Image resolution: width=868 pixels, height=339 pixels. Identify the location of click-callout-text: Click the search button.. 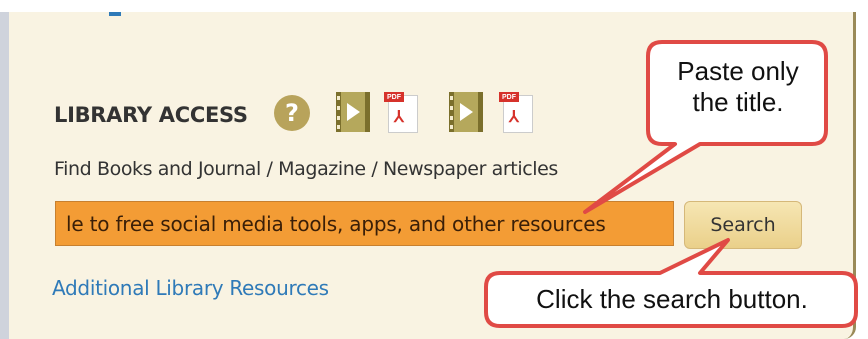
(672, 299).